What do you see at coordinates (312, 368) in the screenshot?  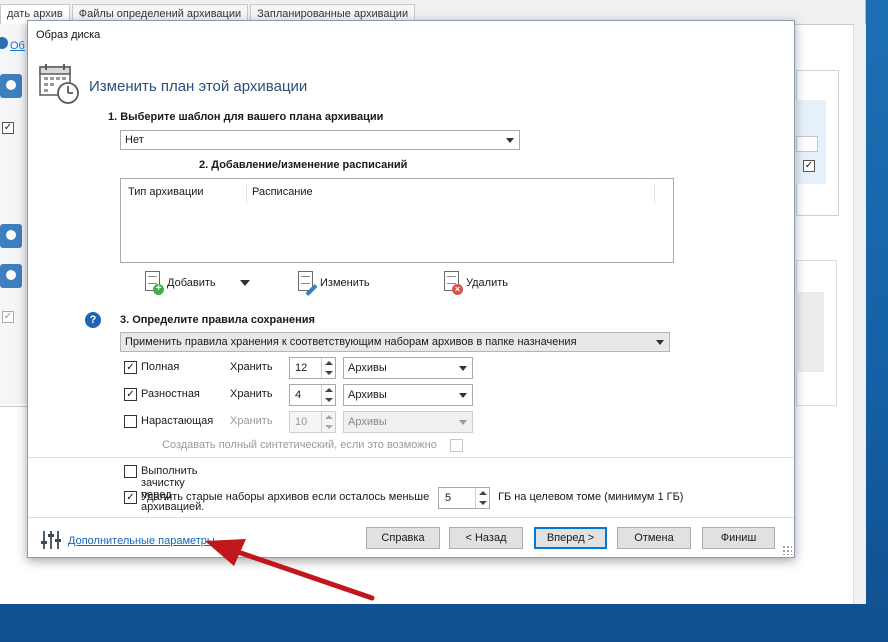 I see `full-count-stepper: 12` at bounding box center [312, 368].